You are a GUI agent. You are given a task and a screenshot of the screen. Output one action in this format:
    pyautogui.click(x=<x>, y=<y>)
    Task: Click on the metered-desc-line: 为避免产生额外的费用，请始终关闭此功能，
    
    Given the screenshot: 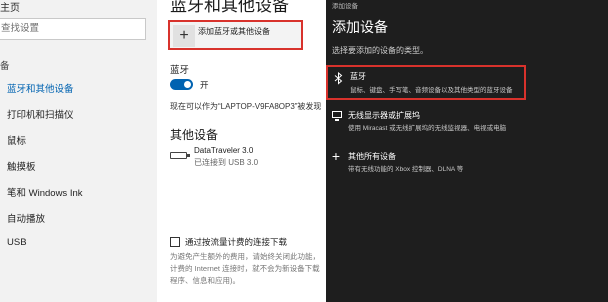 What is the action you would take?
    pyautogui.click(x=245, y=256)
    